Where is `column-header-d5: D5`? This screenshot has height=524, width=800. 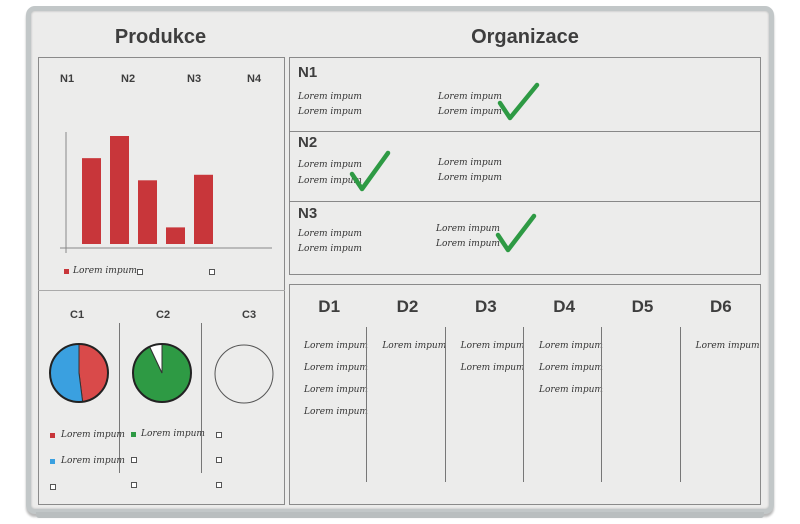
column-header-d5: D5 is located at coordinates (642, 306).